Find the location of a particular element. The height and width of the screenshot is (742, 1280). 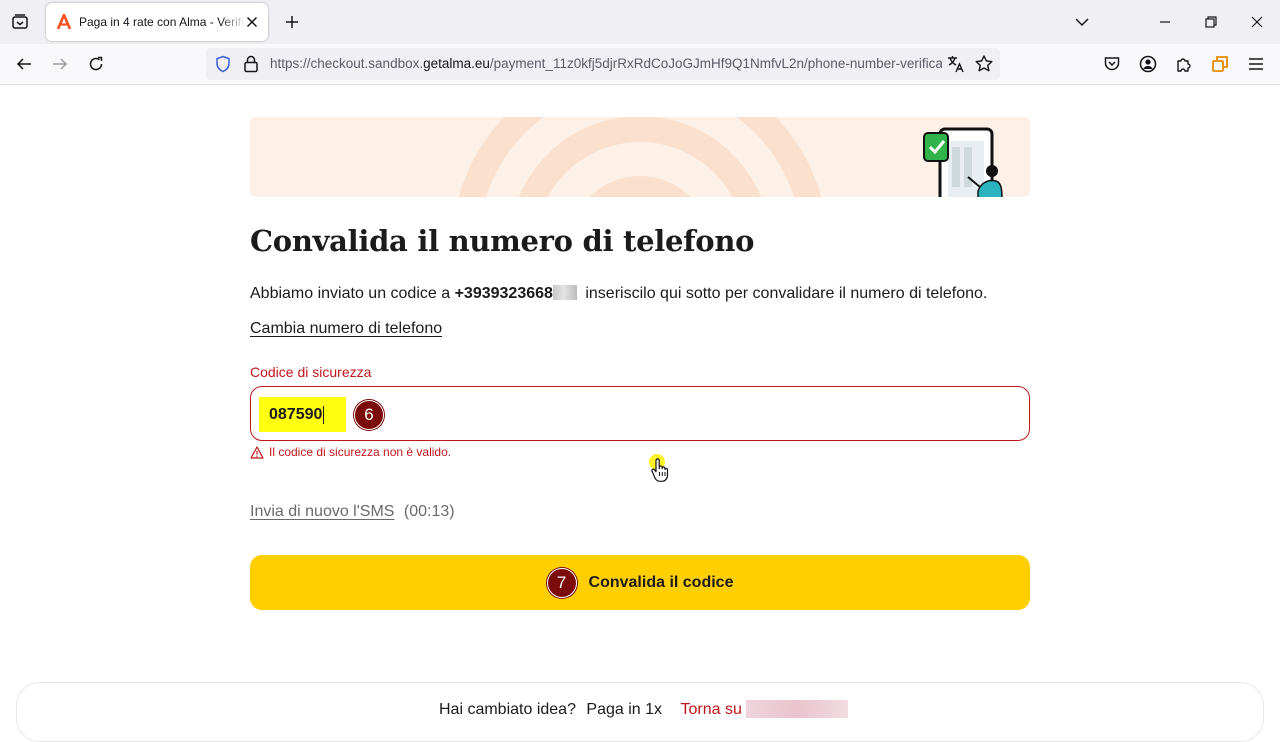

banner-illustration is located at coordinates (730, 157).